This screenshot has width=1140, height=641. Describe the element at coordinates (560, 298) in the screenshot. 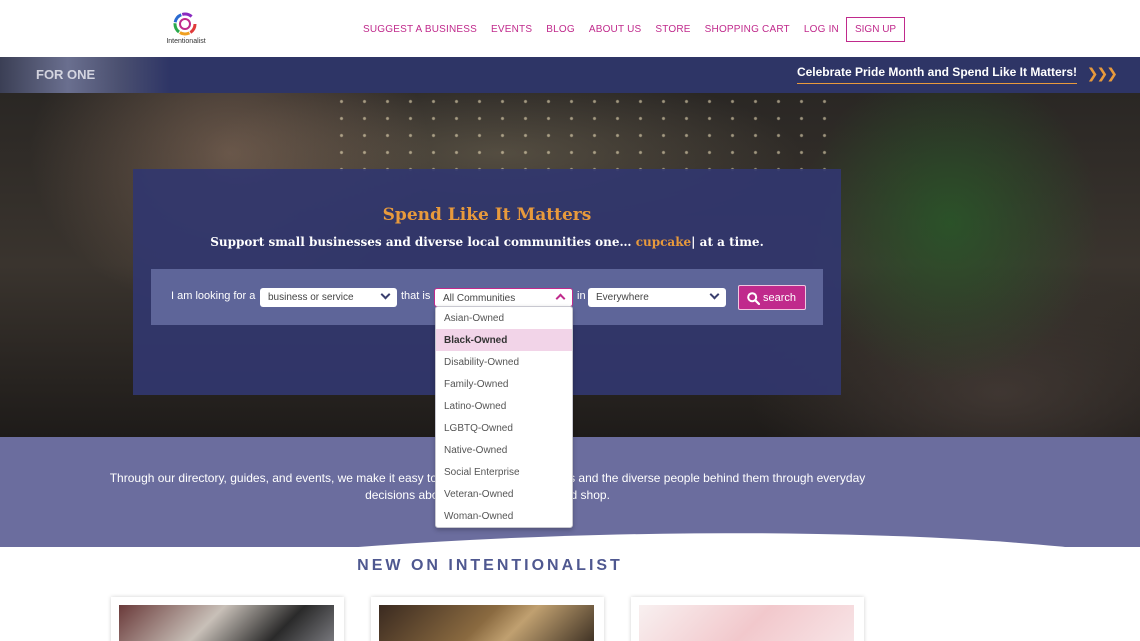

I see `chevron-up-icon` at that location.